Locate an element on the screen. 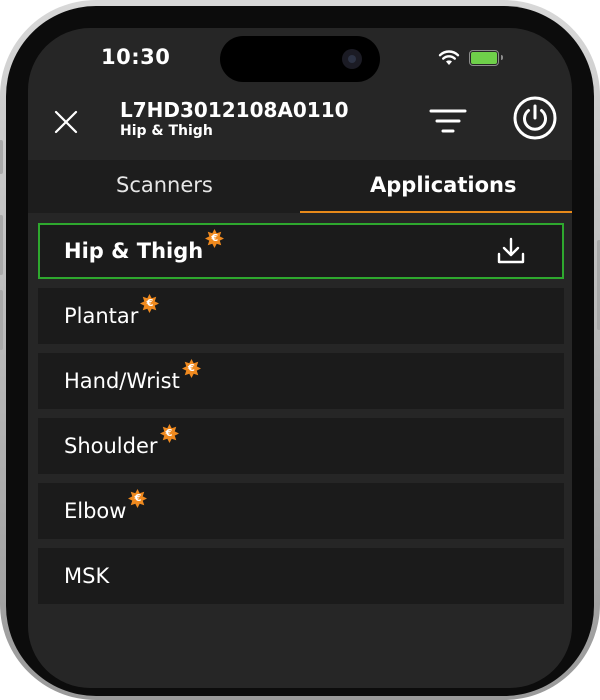 The width and height of the screenshot is (600, 700). status-bar: 10:30 is located at coordinates (300, 63).